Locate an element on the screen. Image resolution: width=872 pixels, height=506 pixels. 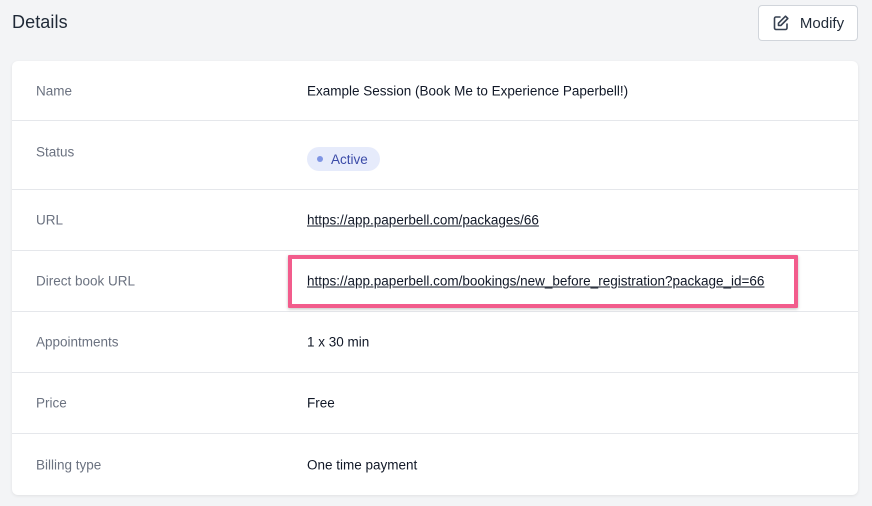
status-dot-icon is located at coordinates (320, 159).